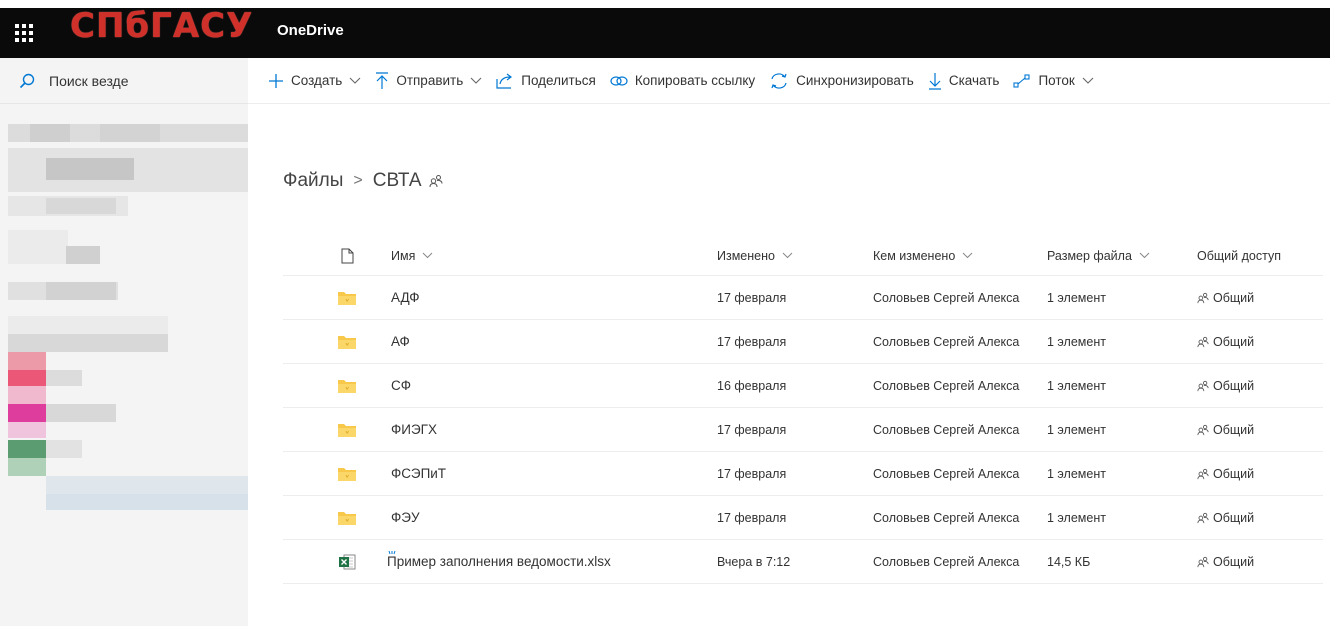  What do you see at coordinates (923, 255) in the screenshot?
I see `column-header-modified-by: Кем изменено` at bounding box center [923, 255].